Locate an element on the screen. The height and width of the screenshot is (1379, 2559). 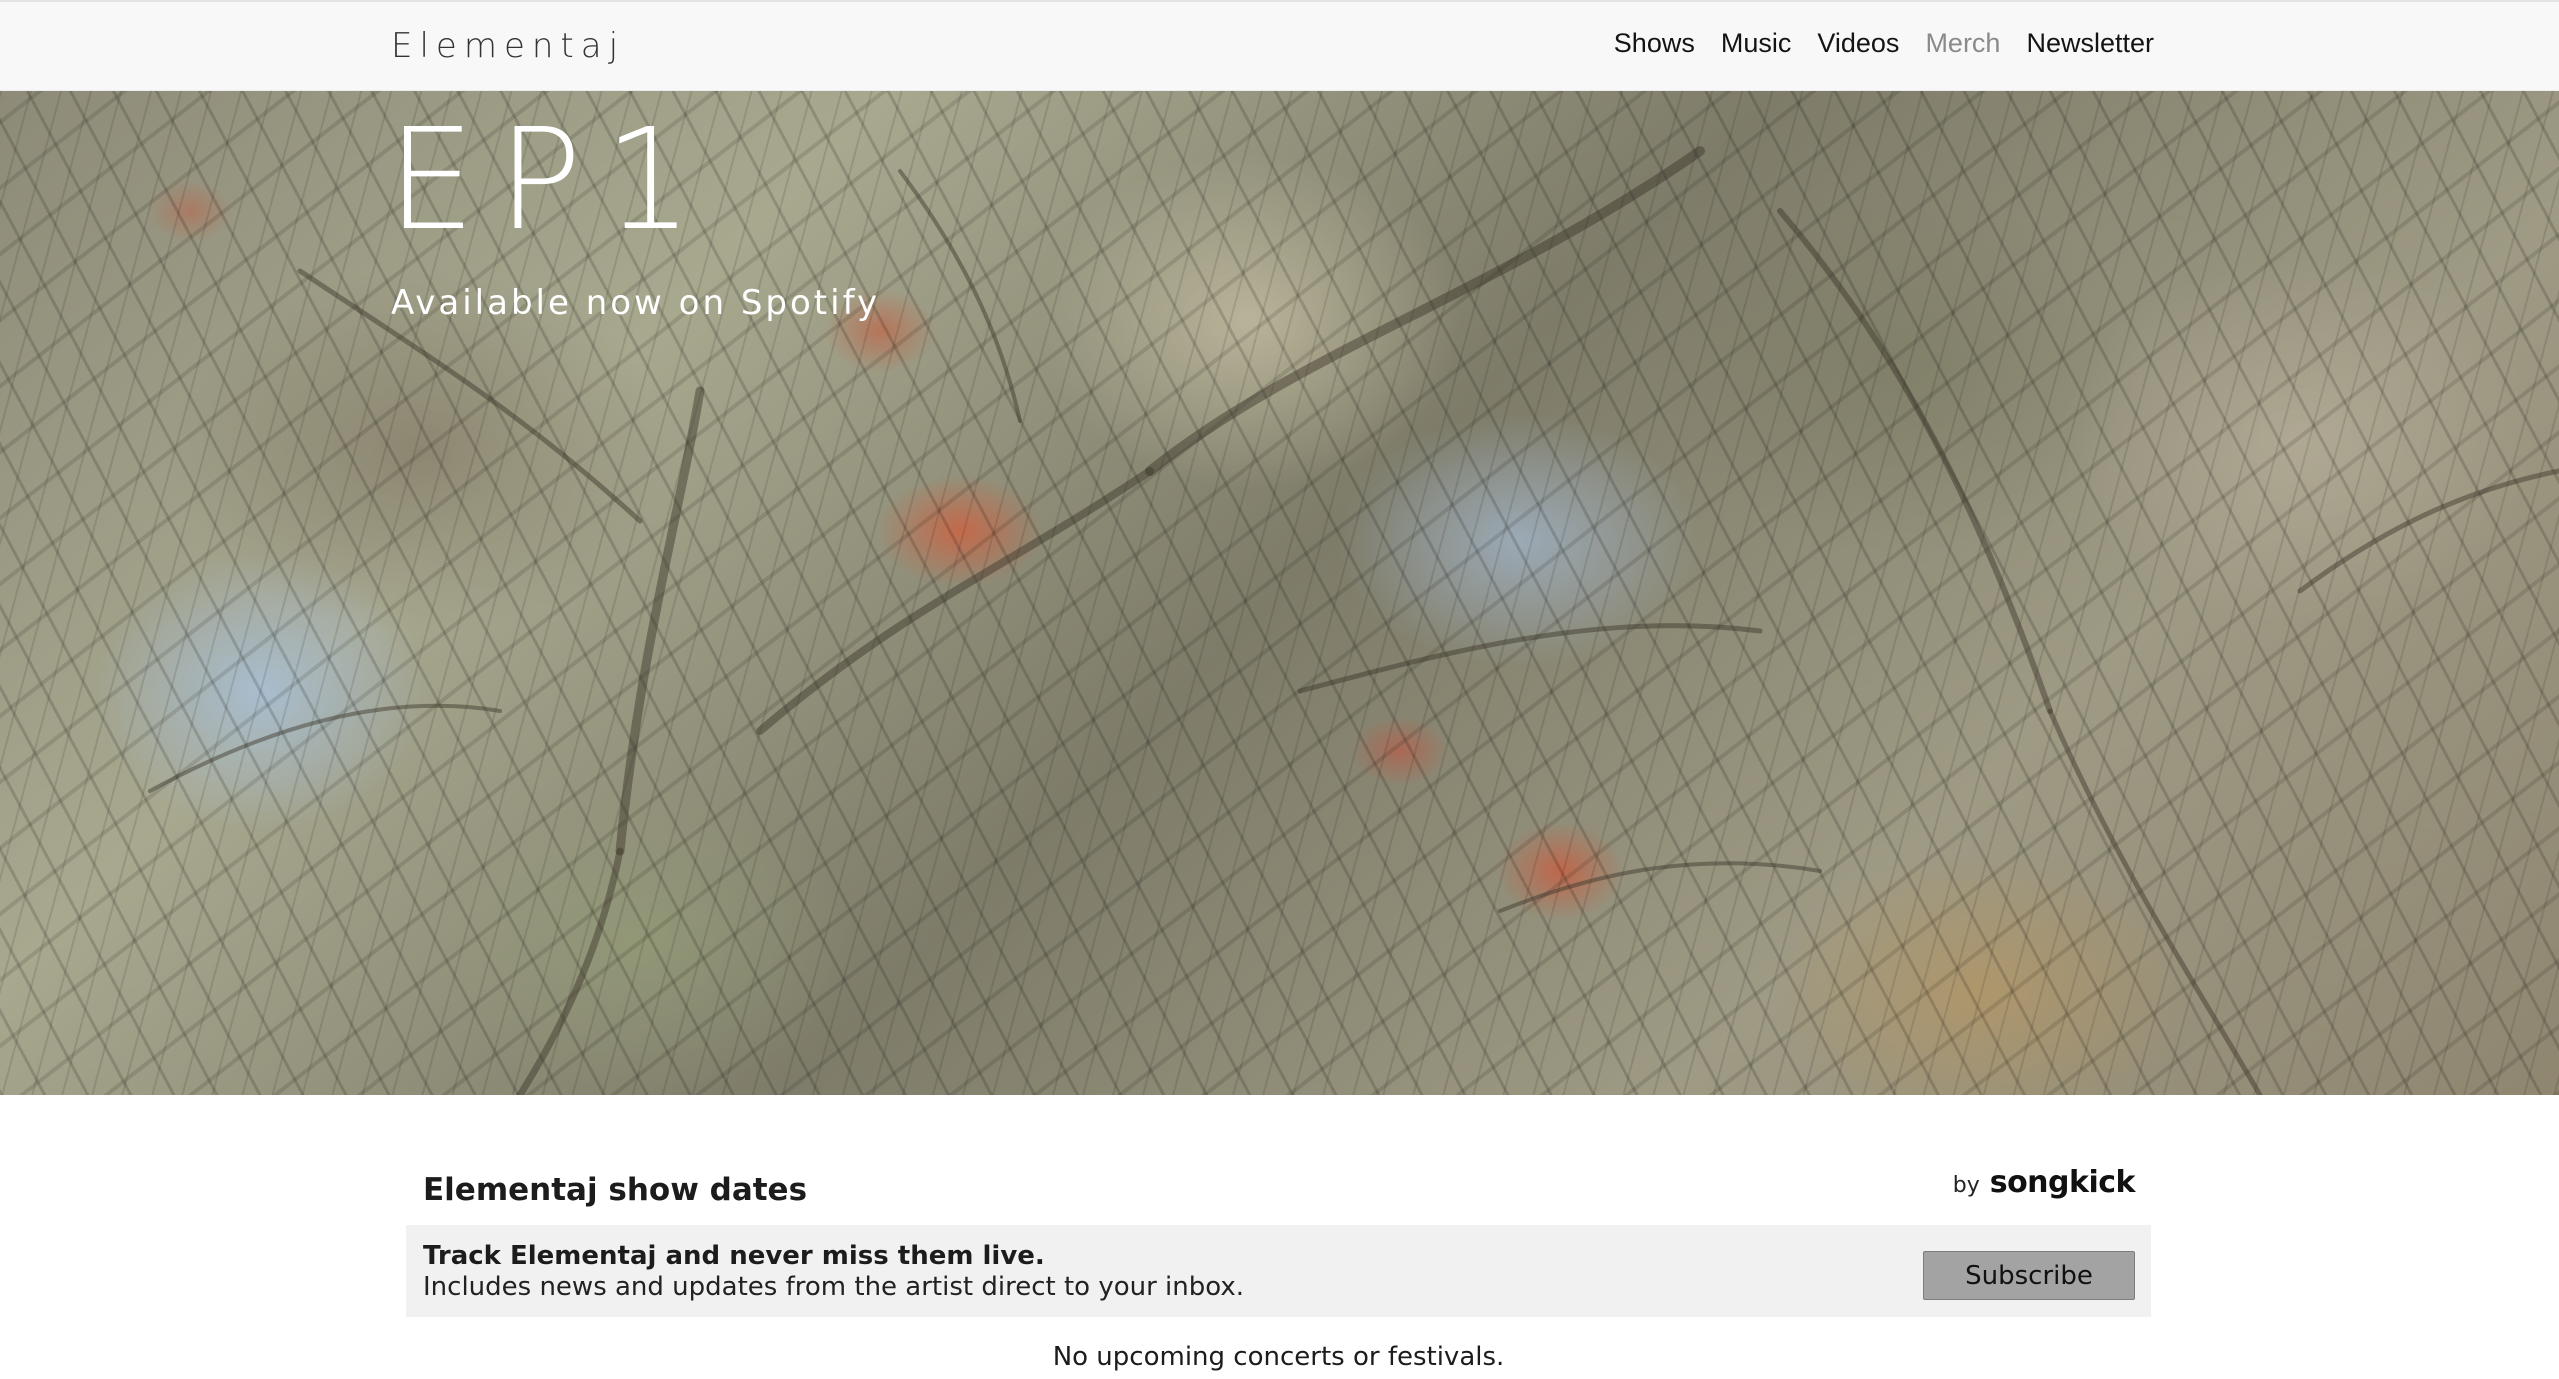
nav-item-merch: Merch is located at coordinates (1962, 43).